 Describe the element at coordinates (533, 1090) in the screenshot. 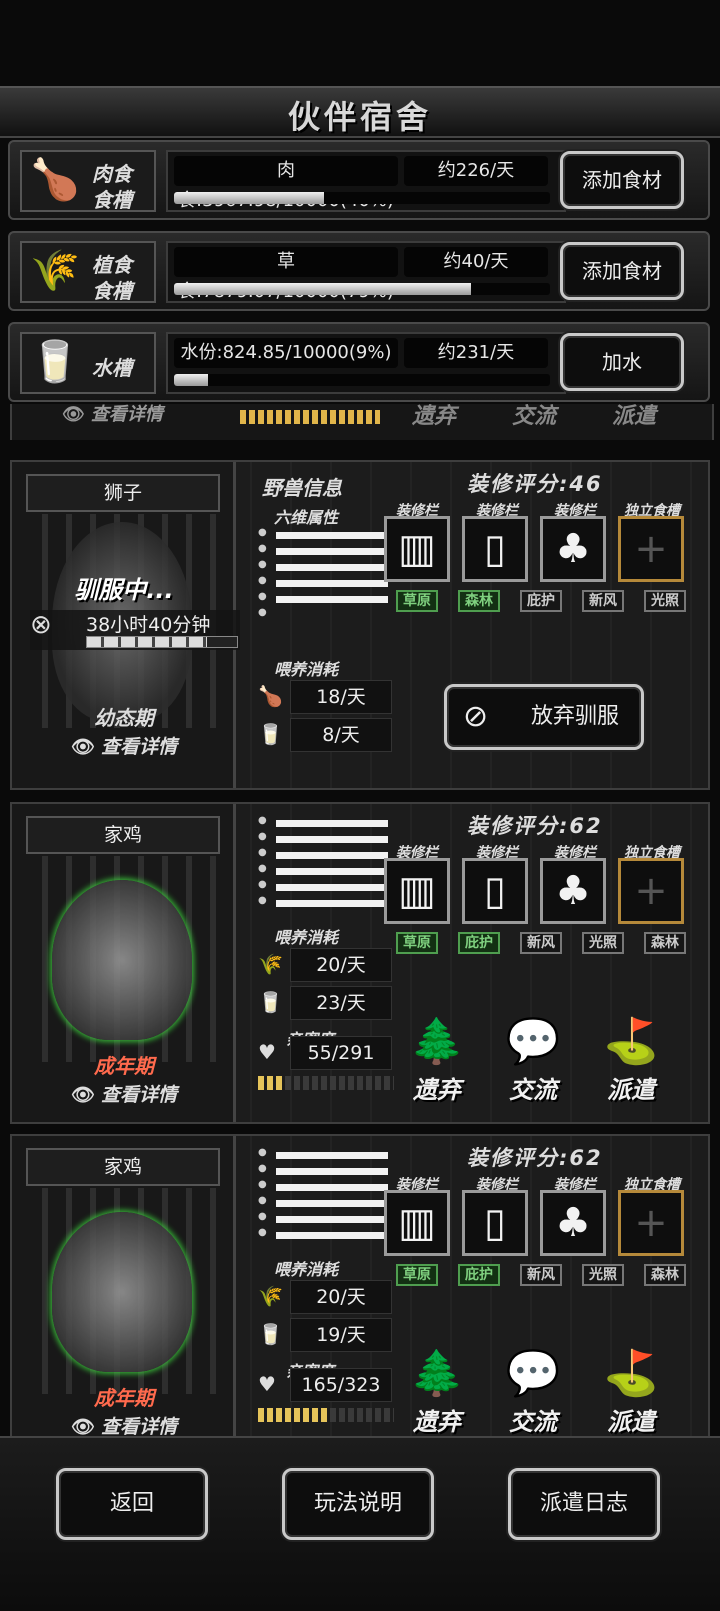

I see `action-label: 交流` at that location.